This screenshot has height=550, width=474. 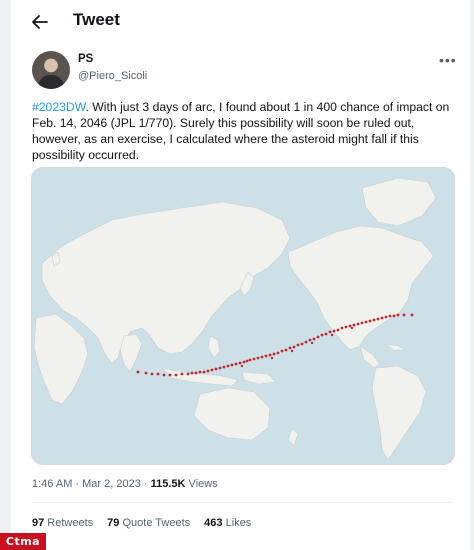 What do you see at coordinates (237, 523) in the screenshot?
I see `likes-label: Likes` at bounding box center [237, 523].